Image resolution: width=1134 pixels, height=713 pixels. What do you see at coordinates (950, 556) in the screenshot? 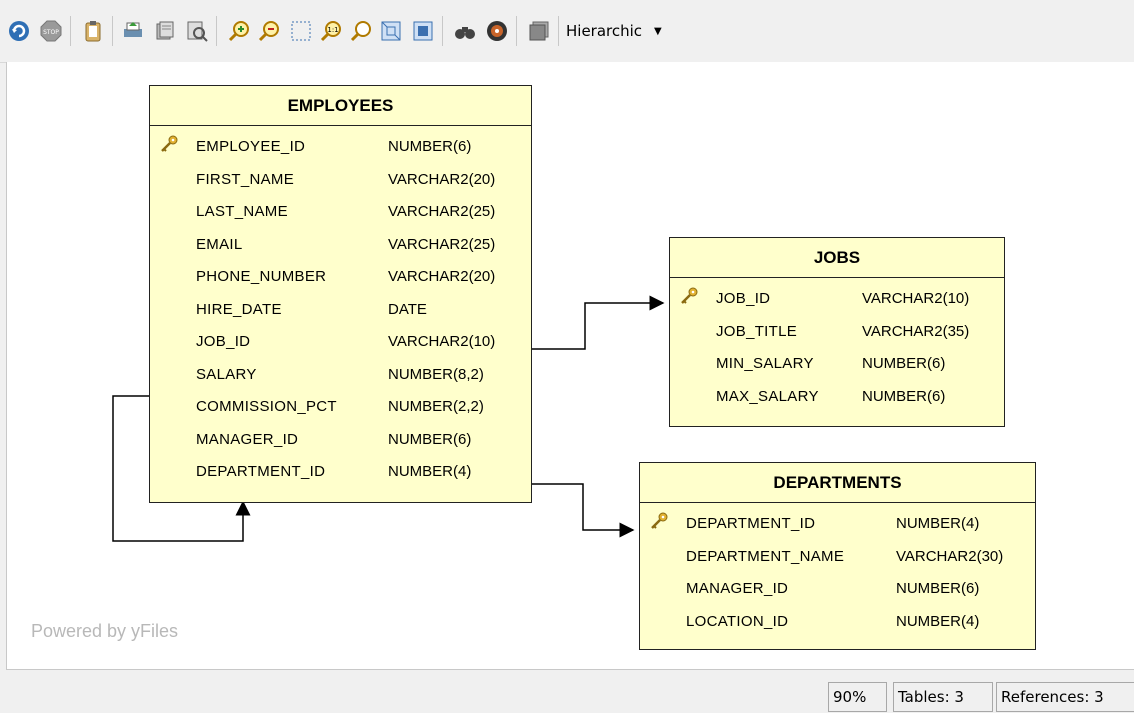
I see `column-type: VARCHAR2(30)` at bounding box center [950, 556].